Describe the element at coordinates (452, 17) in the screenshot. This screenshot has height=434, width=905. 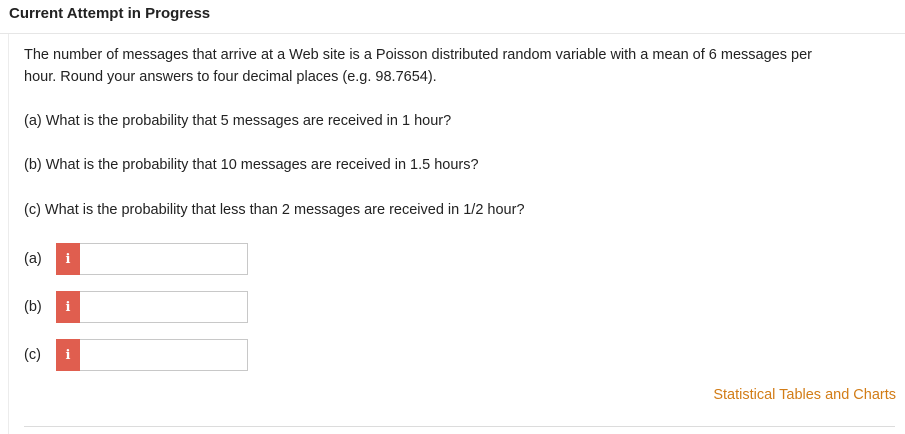
I see `header-bar: Current Attempt in Progress` at that location.